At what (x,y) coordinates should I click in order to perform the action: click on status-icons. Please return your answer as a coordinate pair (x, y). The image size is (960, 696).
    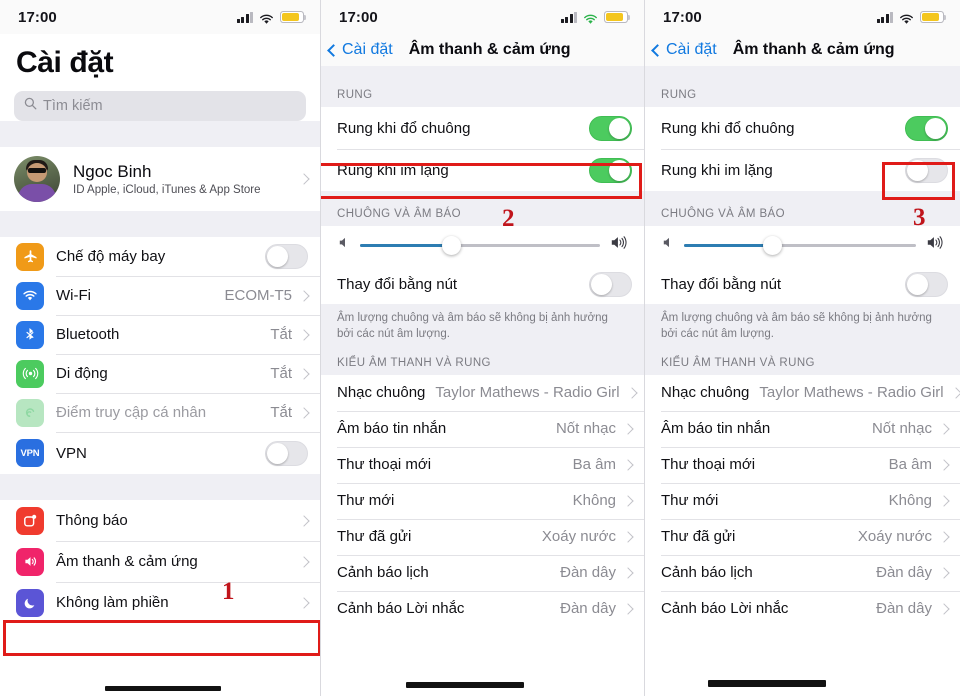
    Looking at the image, I should click on (595, 17).